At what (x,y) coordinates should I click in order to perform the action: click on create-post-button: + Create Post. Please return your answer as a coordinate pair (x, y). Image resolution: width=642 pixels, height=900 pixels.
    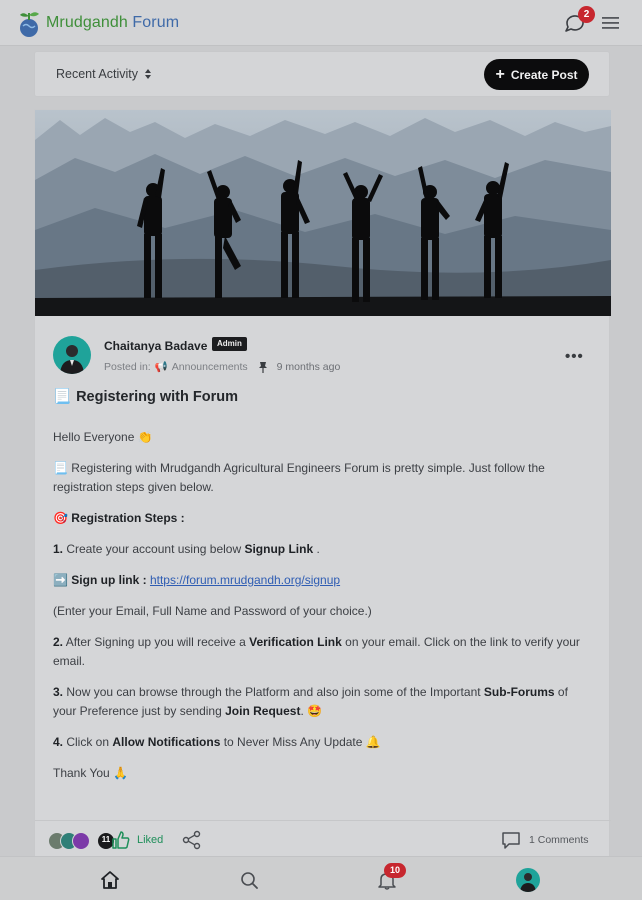
    Looking at the image, I should click on (536, 74).